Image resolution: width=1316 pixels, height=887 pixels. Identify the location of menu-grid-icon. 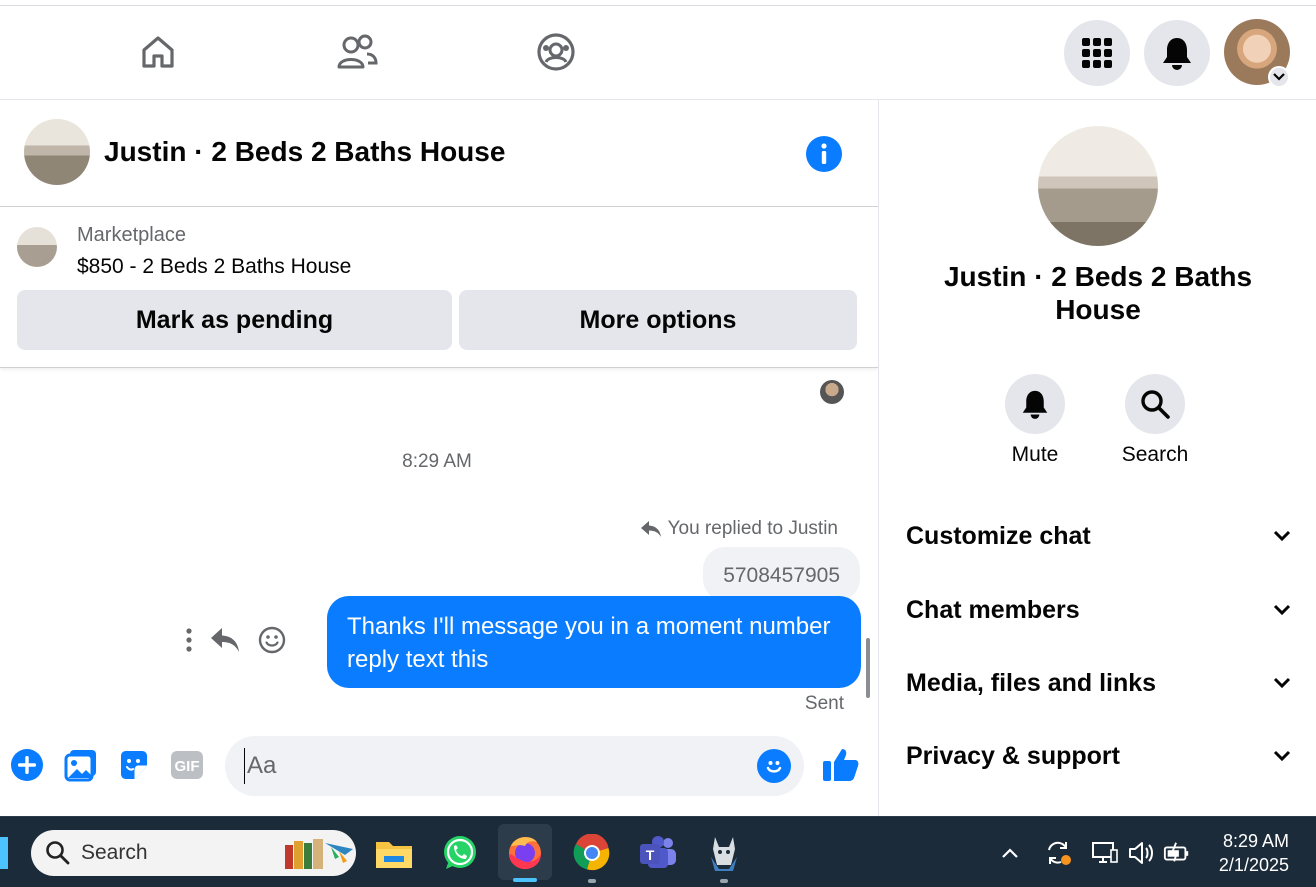
(1097, 53).